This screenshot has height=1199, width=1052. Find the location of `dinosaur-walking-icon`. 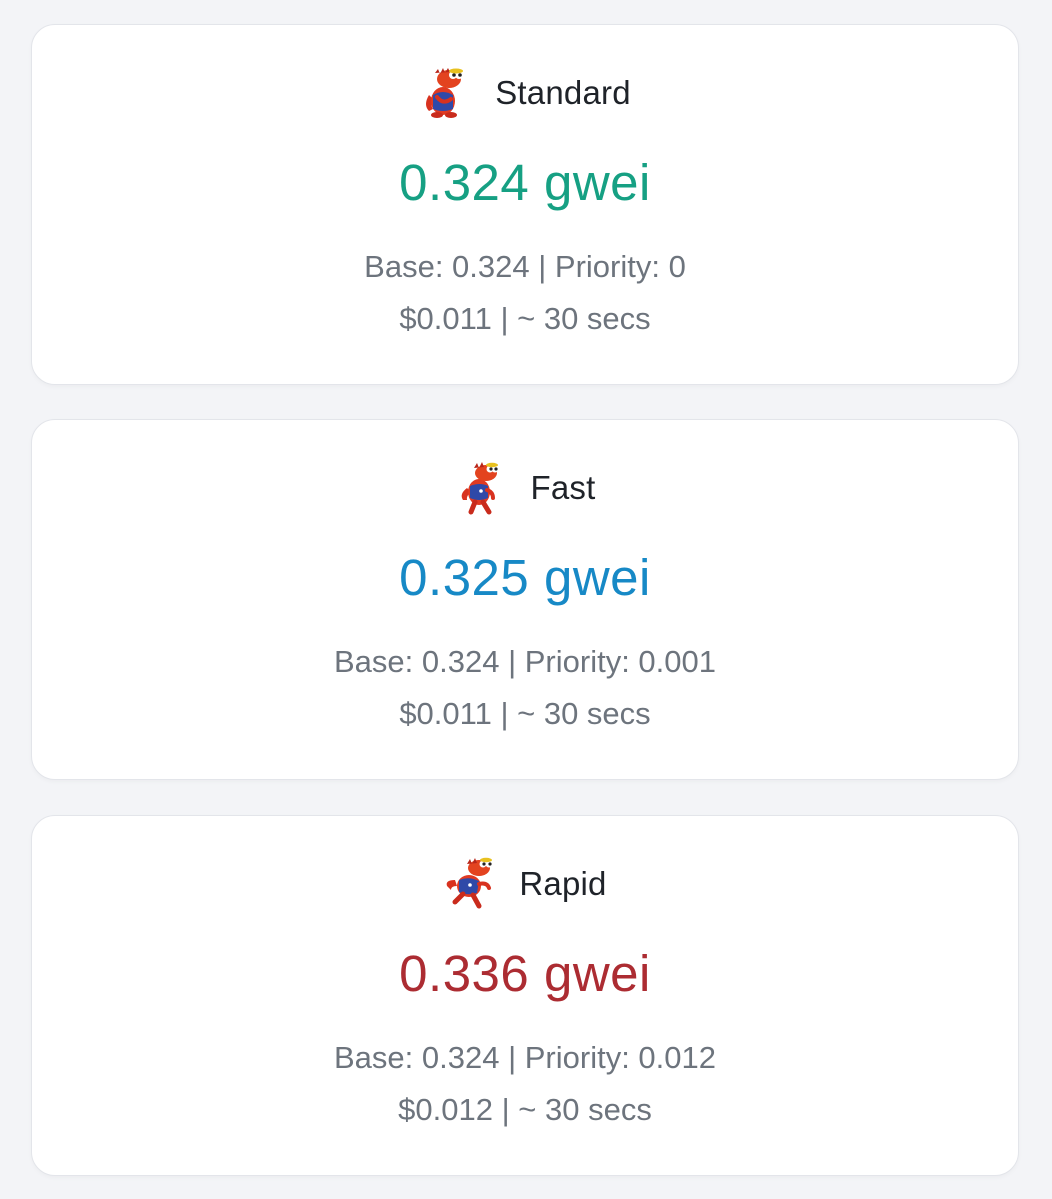

dinosaur-walking-icon is located at coordinates (479, 488).